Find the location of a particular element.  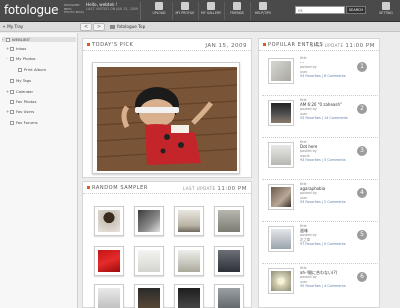

panel-header: TODAY'S PICK JAN 15, 2009 is located at coordinates (167, 45).